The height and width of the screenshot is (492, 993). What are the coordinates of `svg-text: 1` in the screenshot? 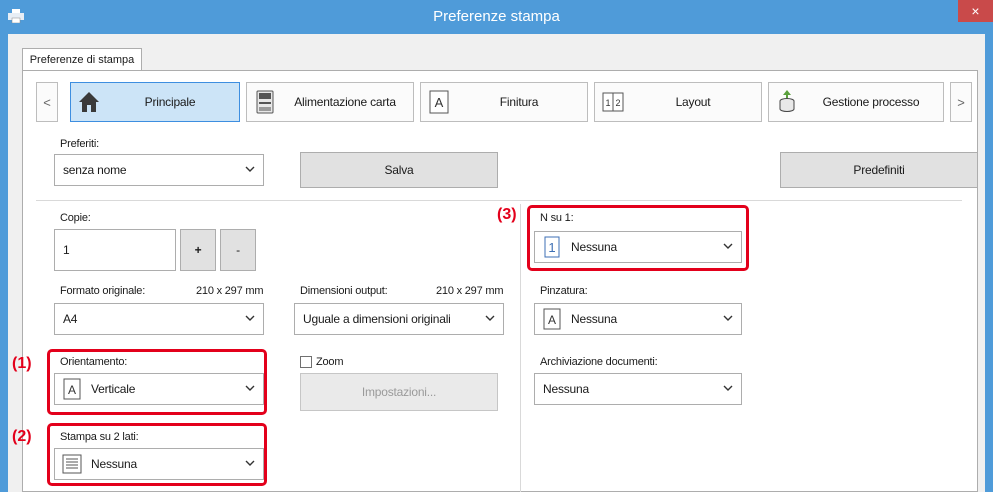 It's located at (607, 103).